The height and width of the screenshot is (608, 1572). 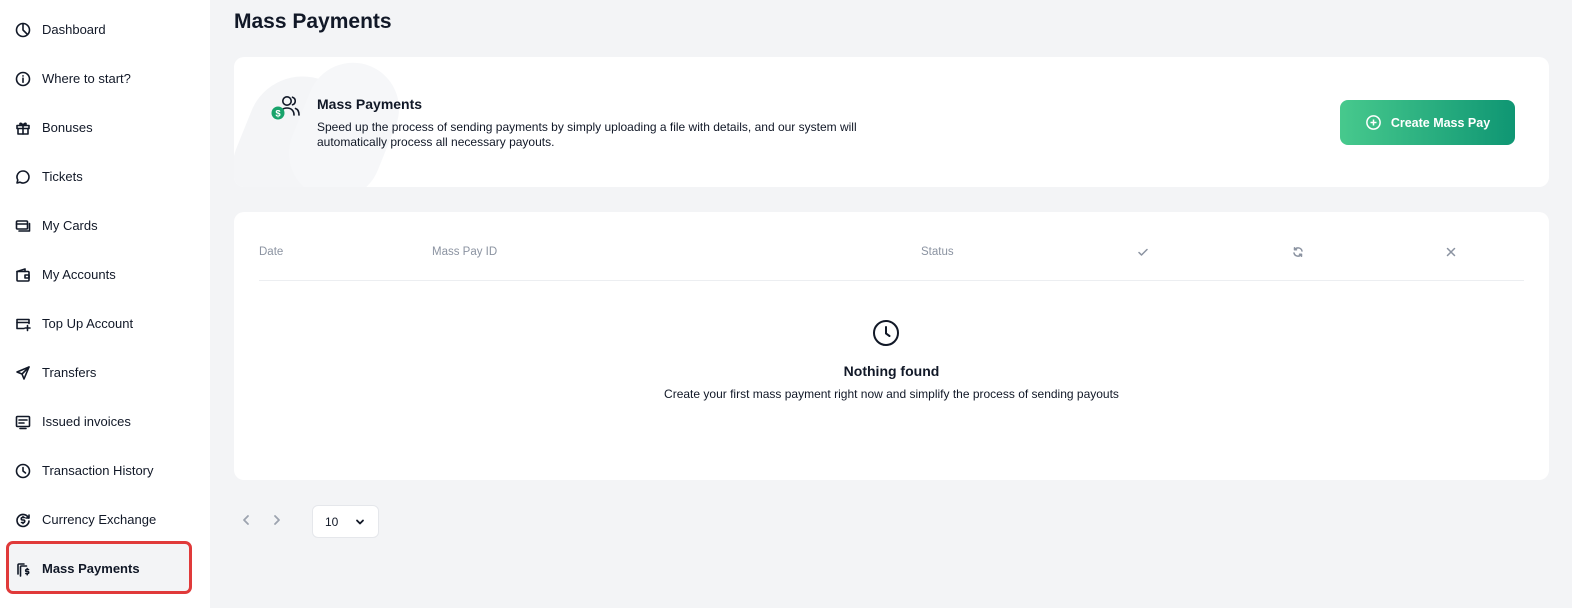 I want to click on column-header-status: Status, so click(x=937, y=252).